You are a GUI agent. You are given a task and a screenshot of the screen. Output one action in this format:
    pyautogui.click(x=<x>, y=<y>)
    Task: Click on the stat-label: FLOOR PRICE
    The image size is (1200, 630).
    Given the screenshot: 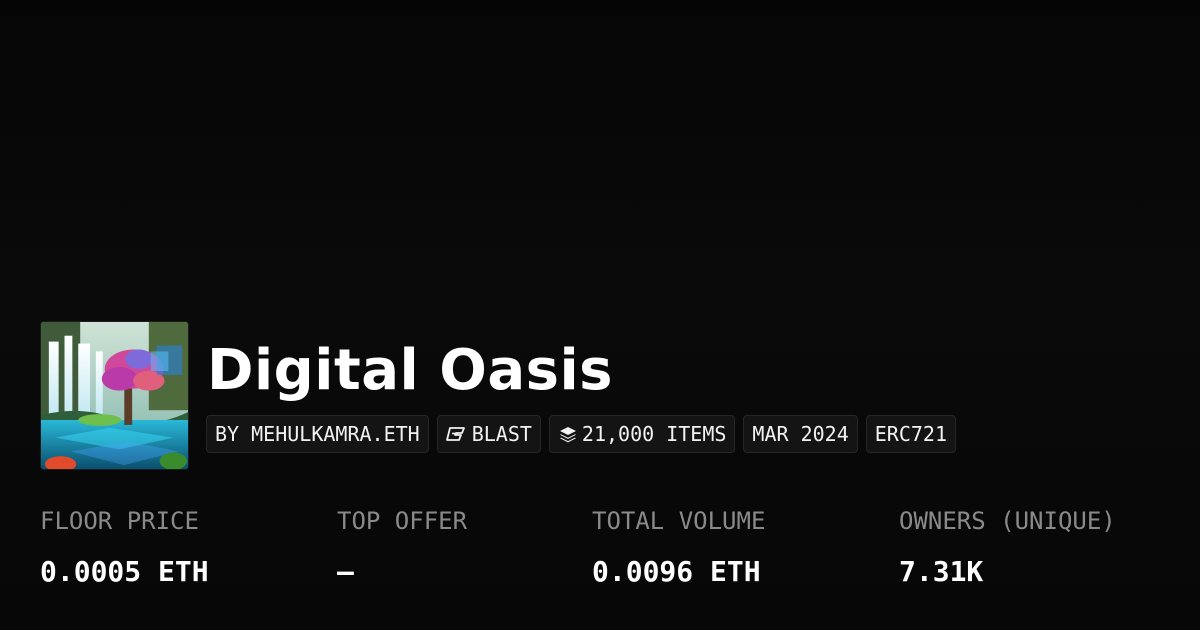 What is the action you would take?
    pyautogui.click(x=119, y=521)
    